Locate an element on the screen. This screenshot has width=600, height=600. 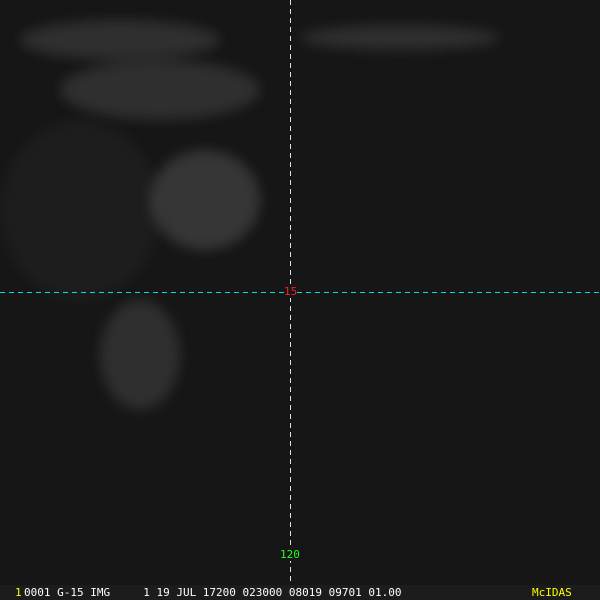
latitude-label: 15 is located at coordinates (291, 291).